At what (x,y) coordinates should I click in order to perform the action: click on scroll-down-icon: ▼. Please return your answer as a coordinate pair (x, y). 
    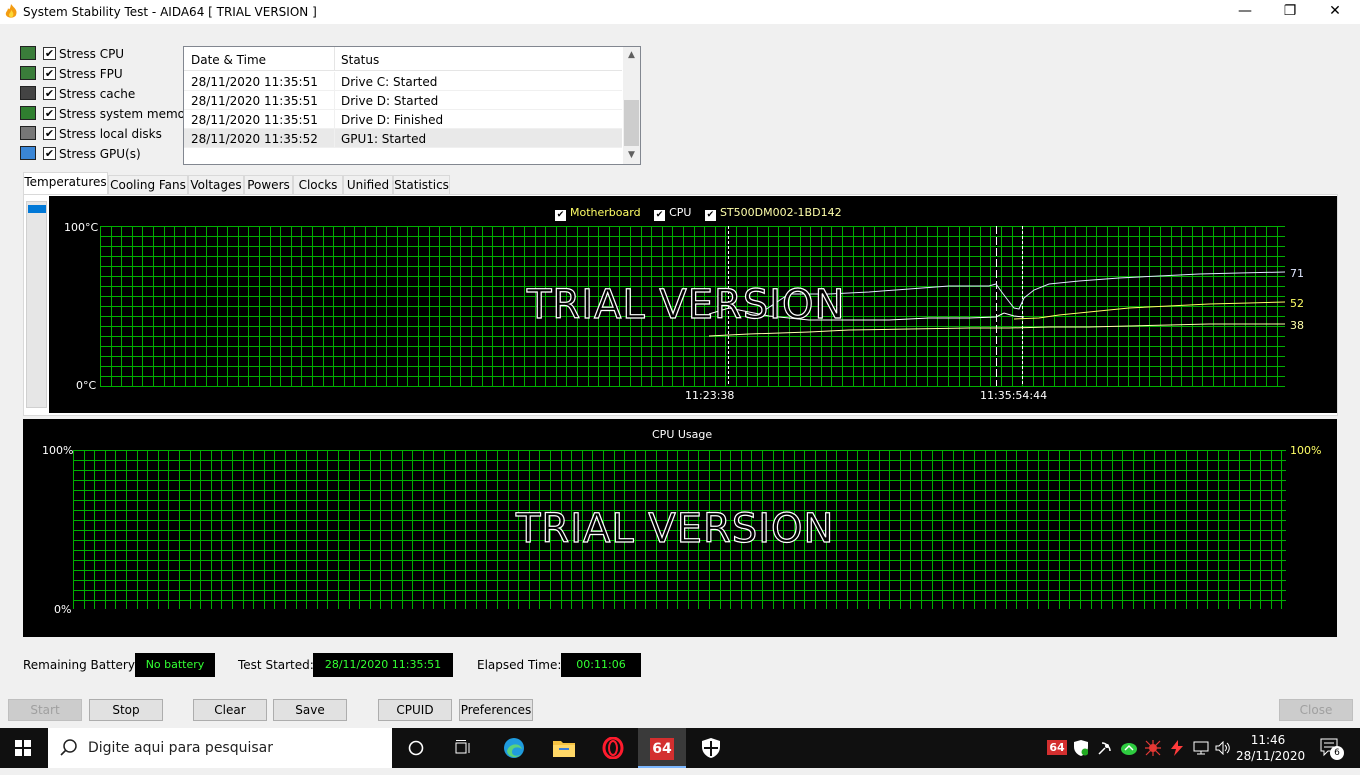
    Looking at the image, I should click on (631, 155).